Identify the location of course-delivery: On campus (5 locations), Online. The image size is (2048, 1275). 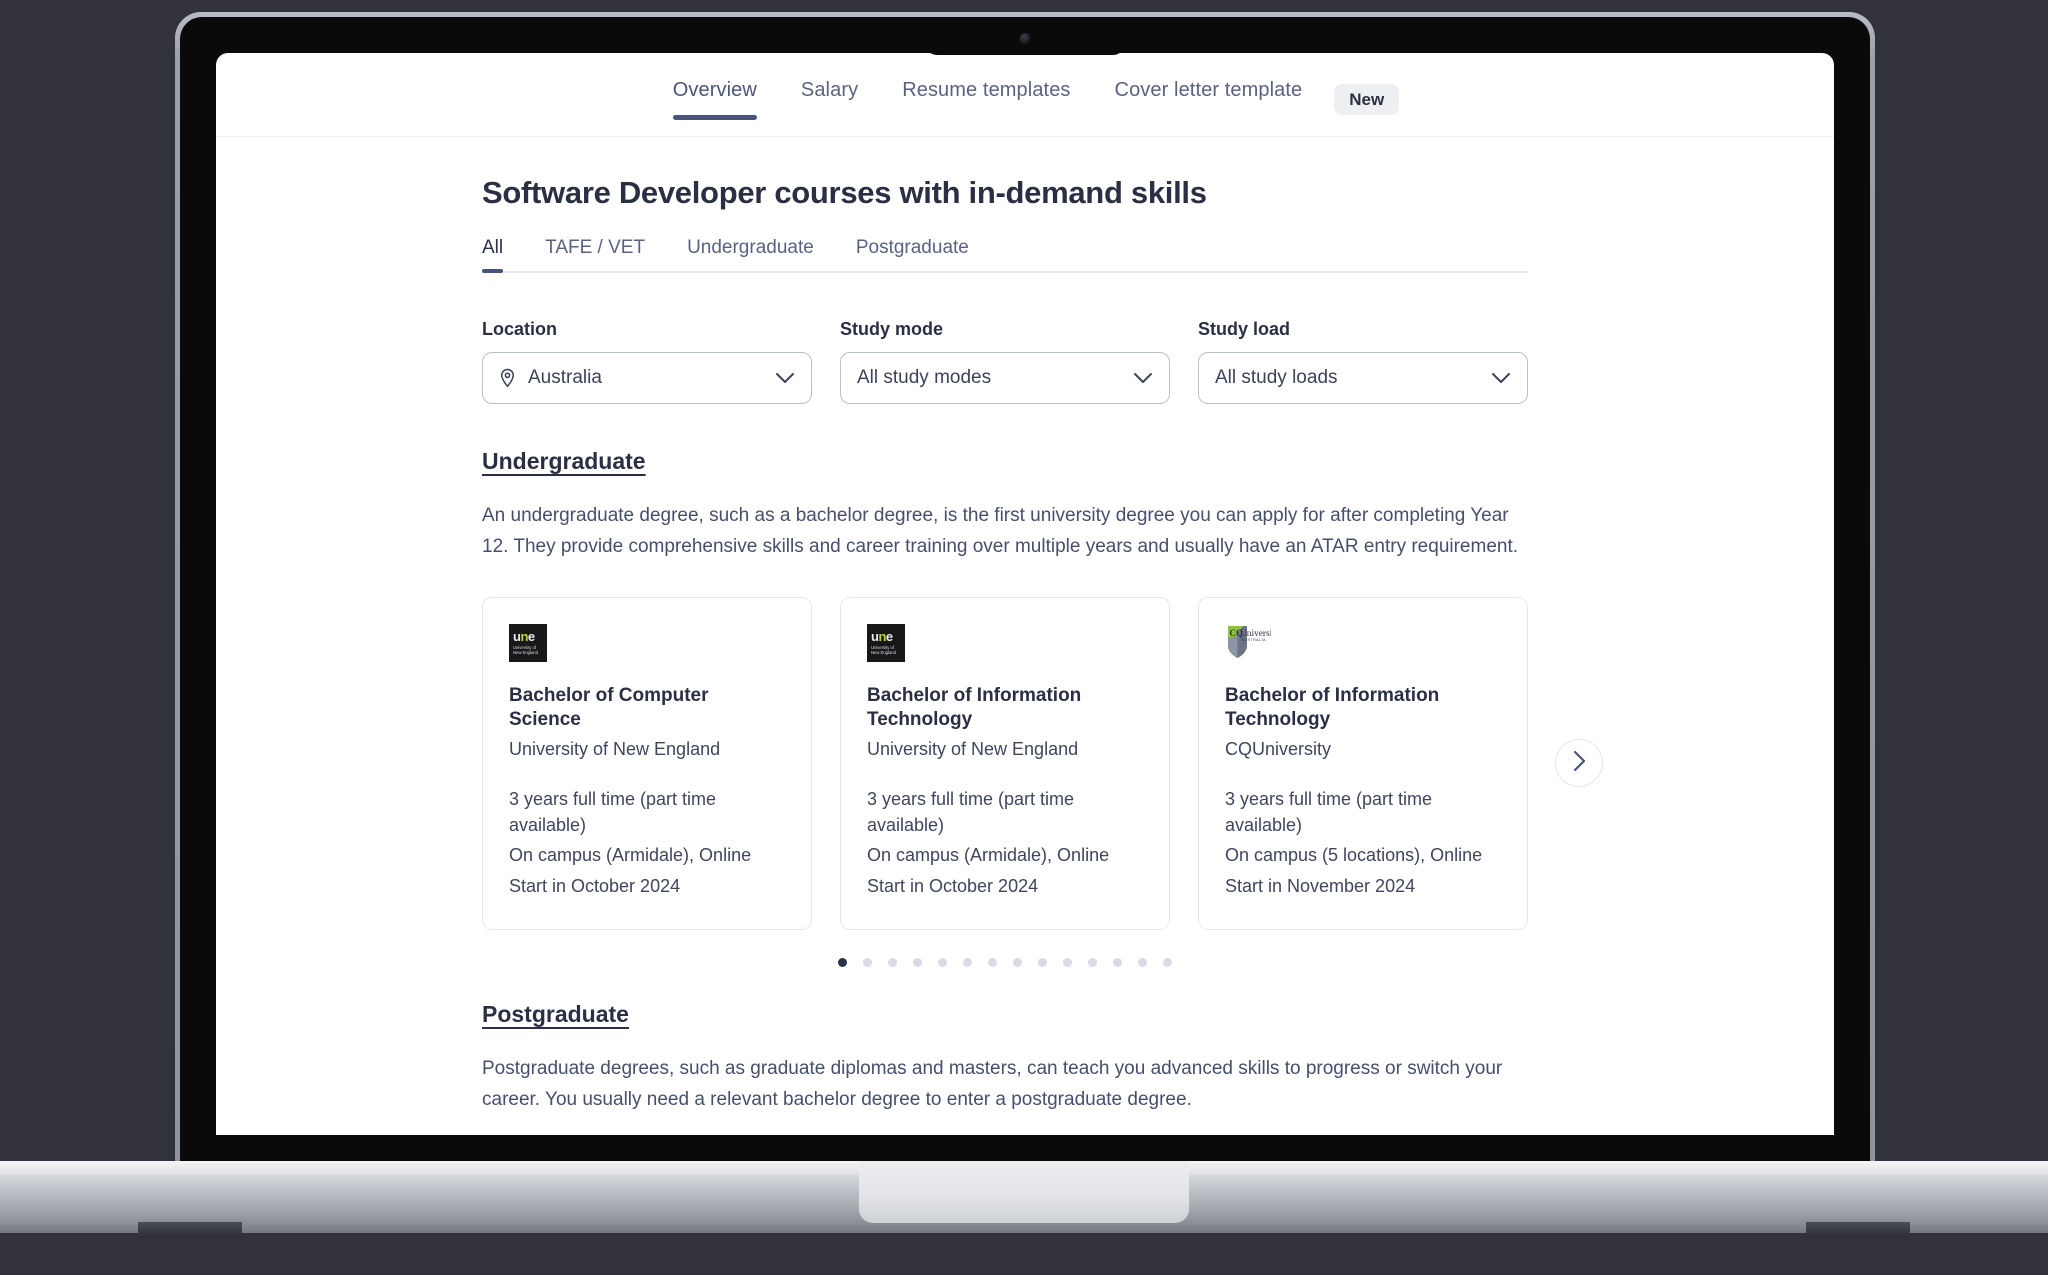
(1354, 855).